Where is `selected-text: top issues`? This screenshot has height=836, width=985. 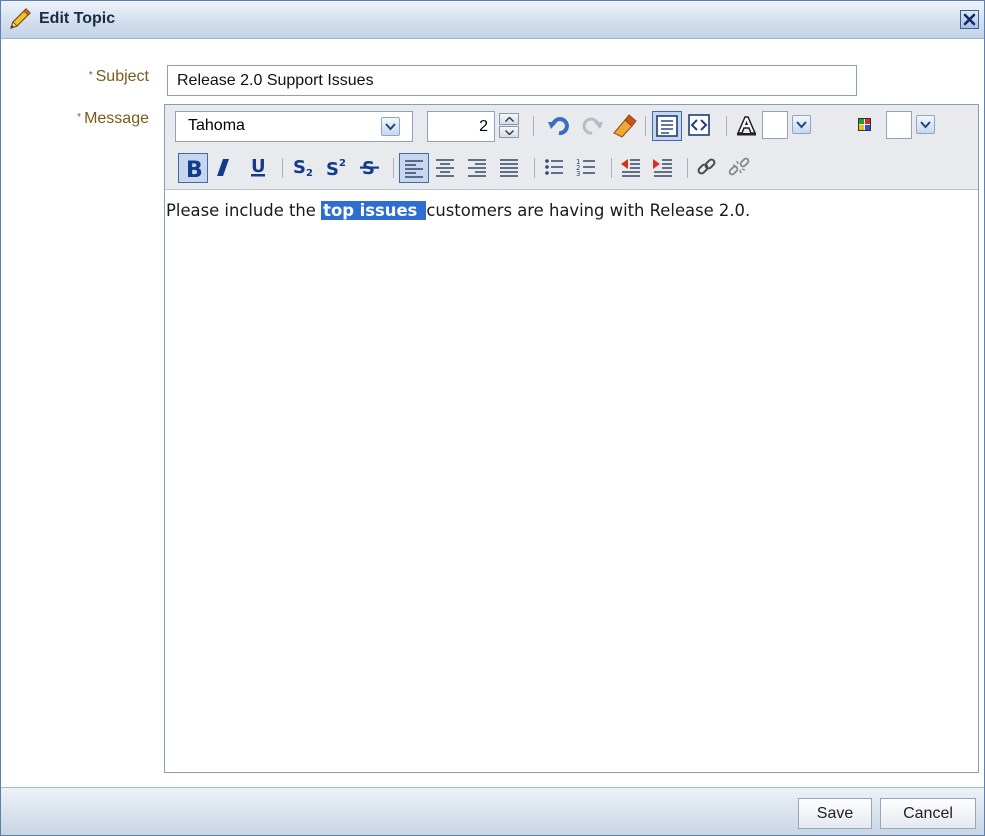
selected-text: top issues is located at coordinates (374, 210).